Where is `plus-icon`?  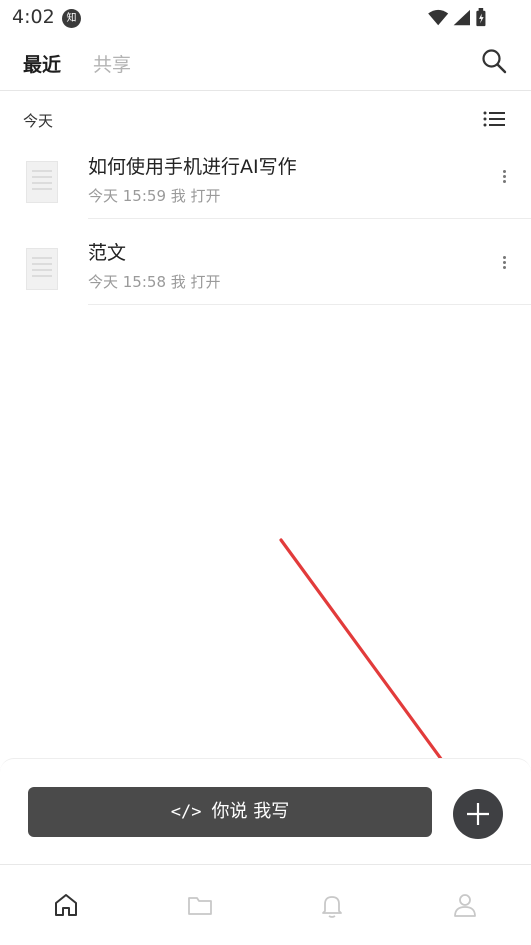 plus-icon is located at coordinates (478, 814).